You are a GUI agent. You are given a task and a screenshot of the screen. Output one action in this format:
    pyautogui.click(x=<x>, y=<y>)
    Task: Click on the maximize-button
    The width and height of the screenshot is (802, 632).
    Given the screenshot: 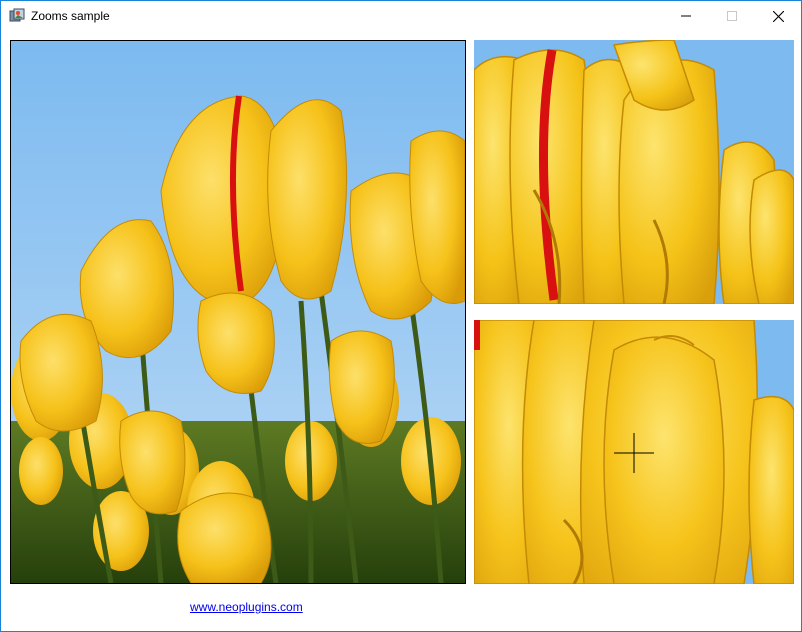 What is the action you would take?
    pyautogui.click(x=732, y=16)
    